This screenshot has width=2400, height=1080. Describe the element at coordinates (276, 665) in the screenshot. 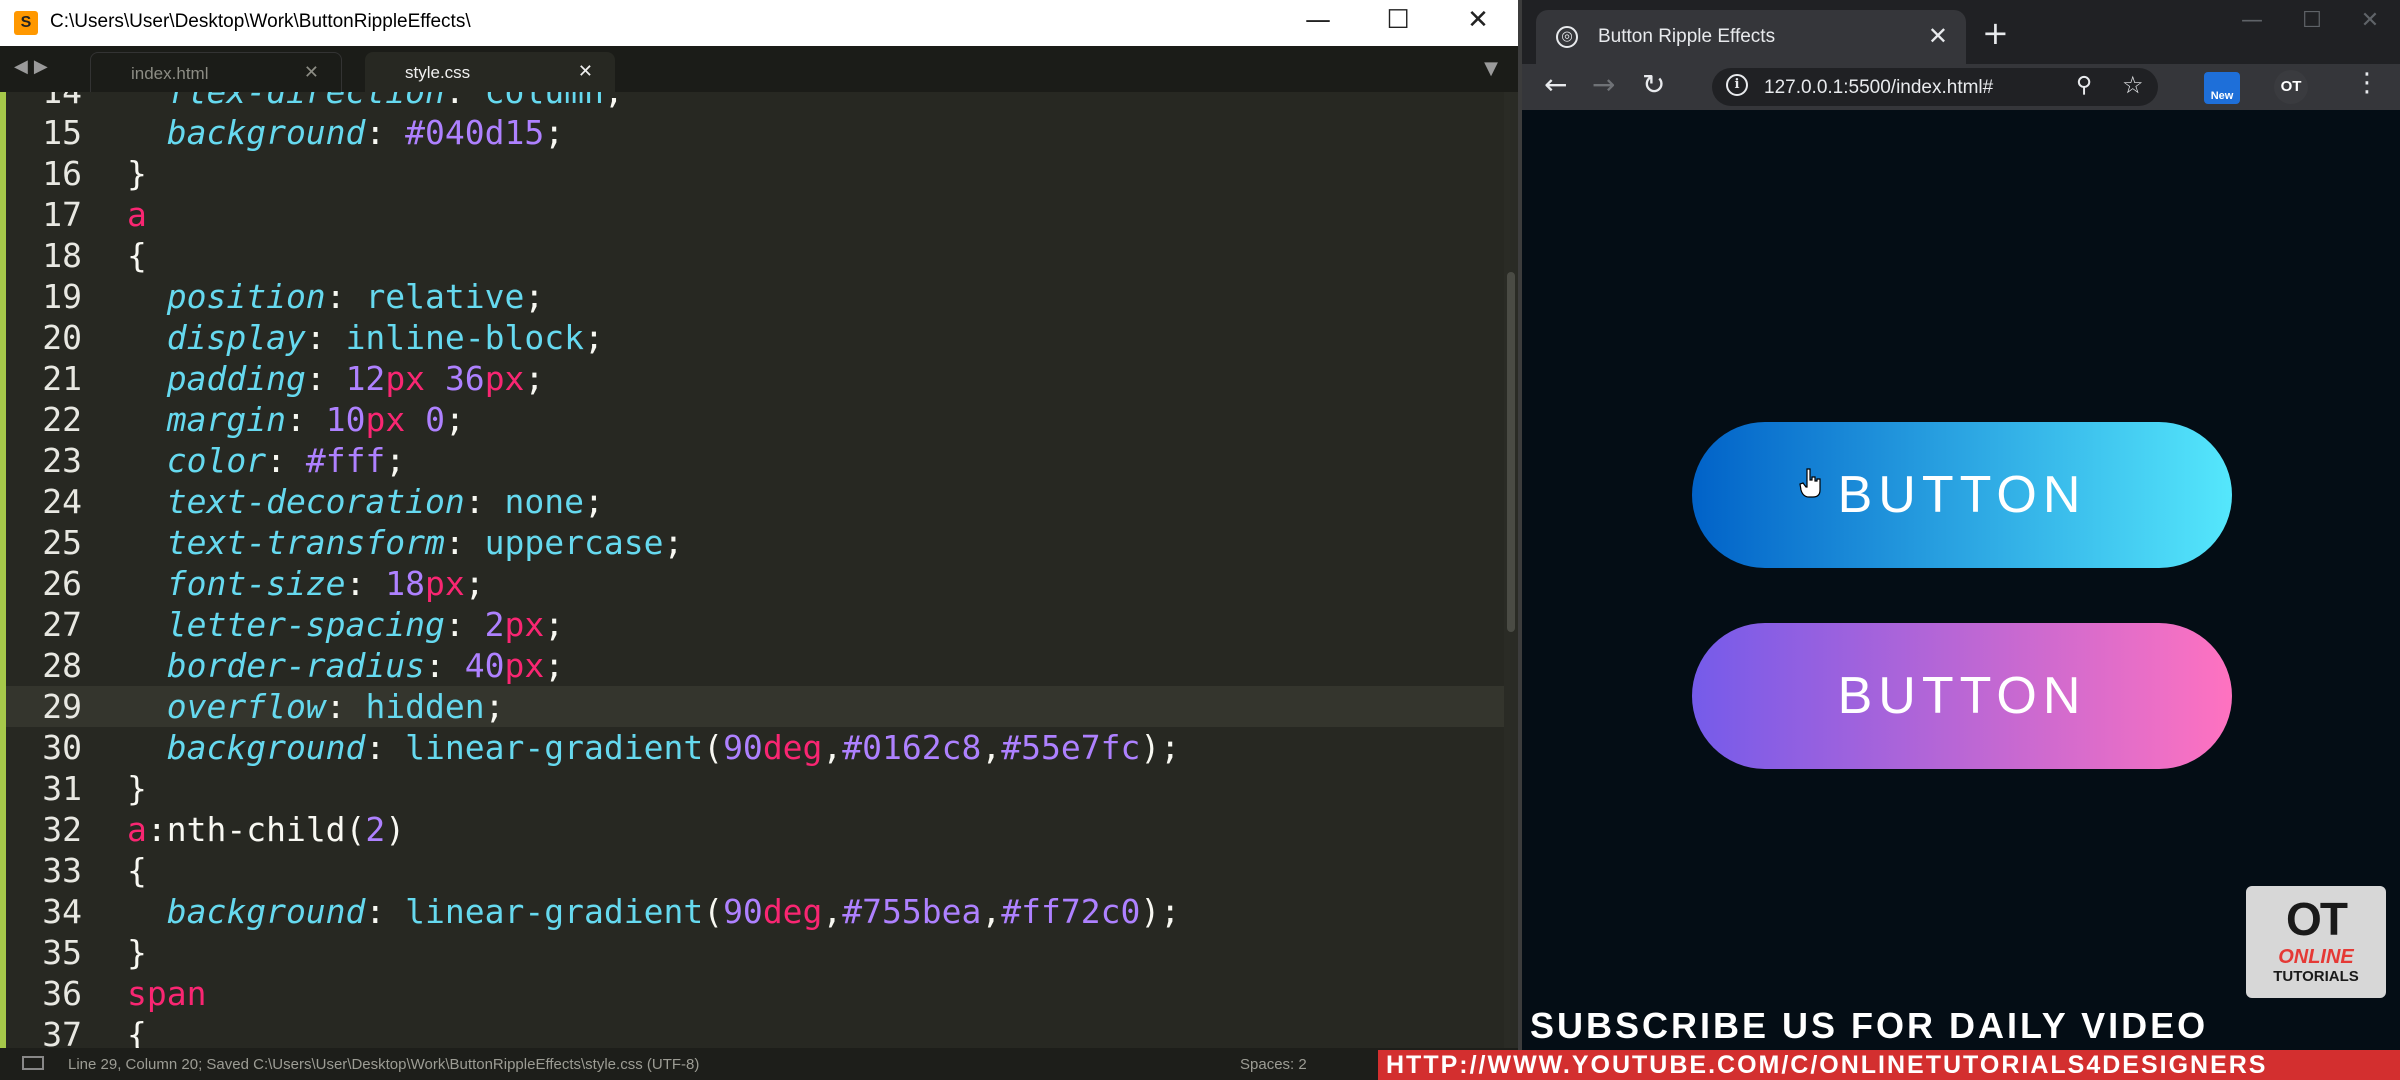

I see `code-token: border-radius` at that location.